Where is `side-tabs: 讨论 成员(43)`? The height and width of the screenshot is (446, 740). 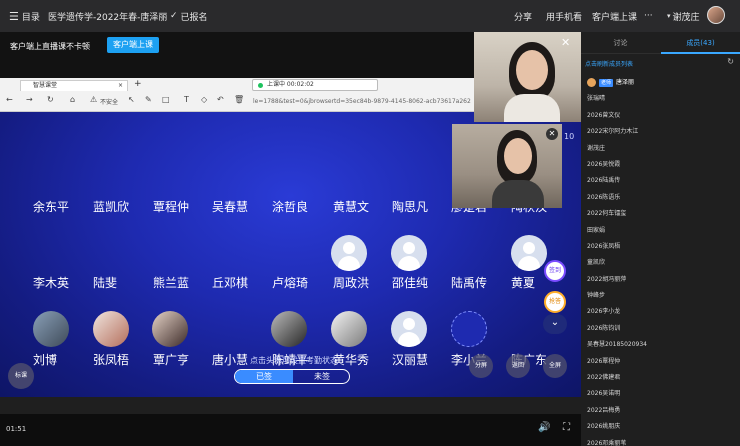
side-tabs: 讨论 成员(43) is located at coordinates (660, 43).